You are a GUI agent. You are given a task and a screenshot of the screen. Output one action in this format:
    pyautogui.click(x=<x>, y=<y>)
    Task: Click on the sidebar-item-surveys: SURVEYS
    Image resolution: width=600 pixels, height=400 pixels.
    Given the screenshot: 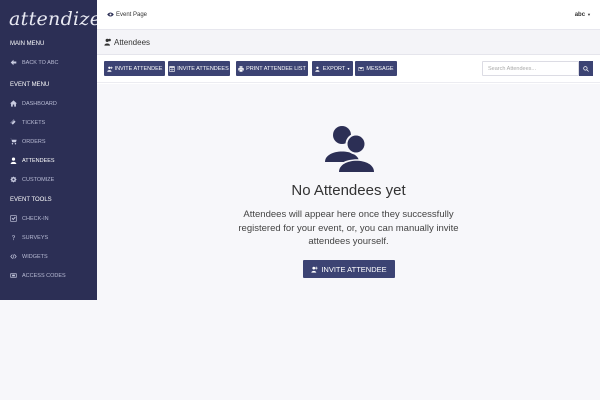 What is the action you would take?
    pyautogui.click(x=48, y=237)
    